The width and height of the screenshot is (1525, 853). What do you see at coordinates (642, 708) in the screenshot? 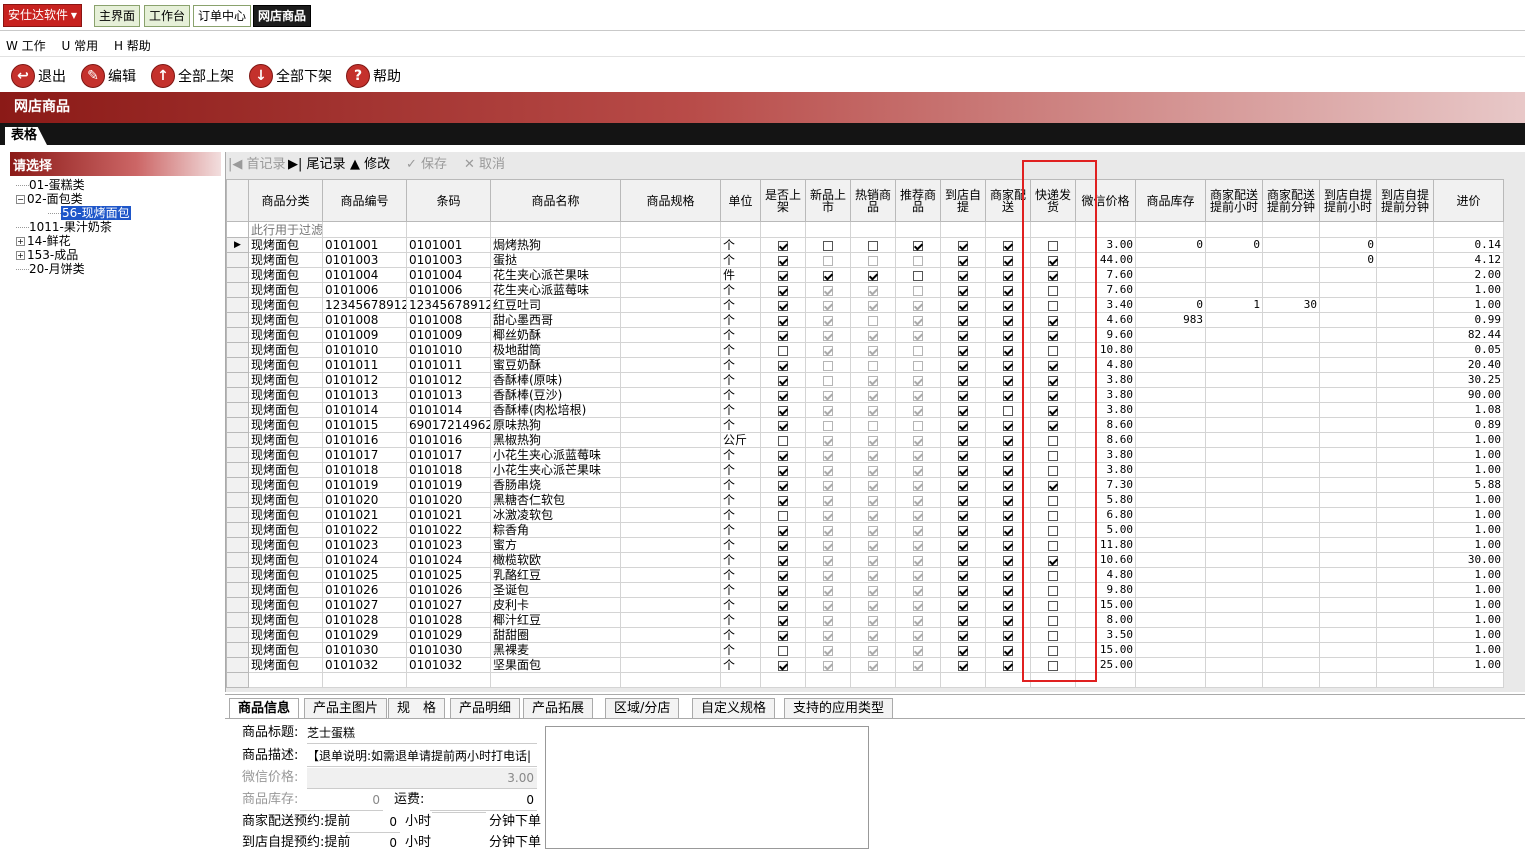
I see `detail-tab: 区域/分店` at bounding box center [642, 708].